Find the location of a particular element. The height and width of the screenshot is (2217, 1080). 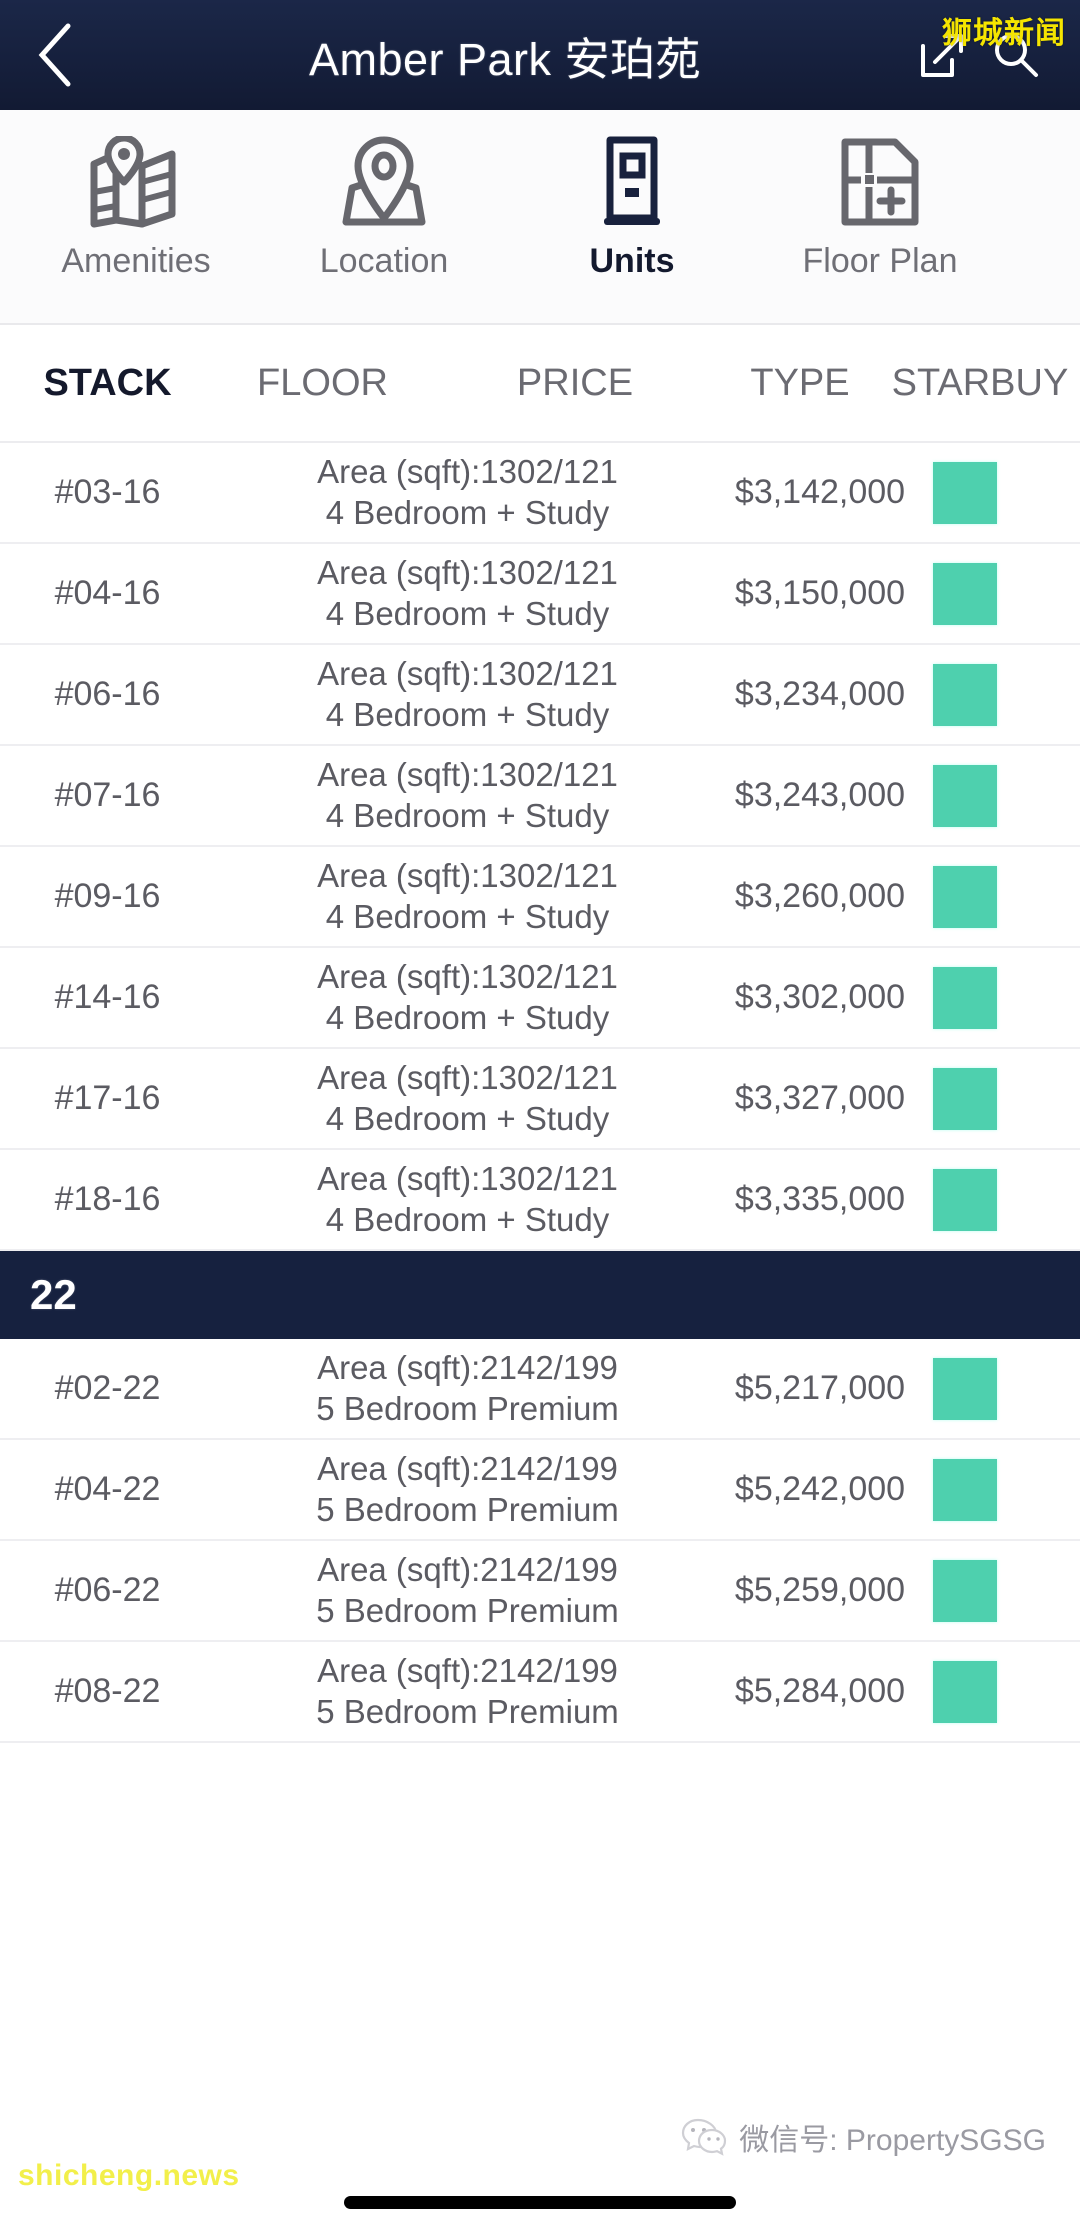

search-button is located at coordinates (1016, 55).